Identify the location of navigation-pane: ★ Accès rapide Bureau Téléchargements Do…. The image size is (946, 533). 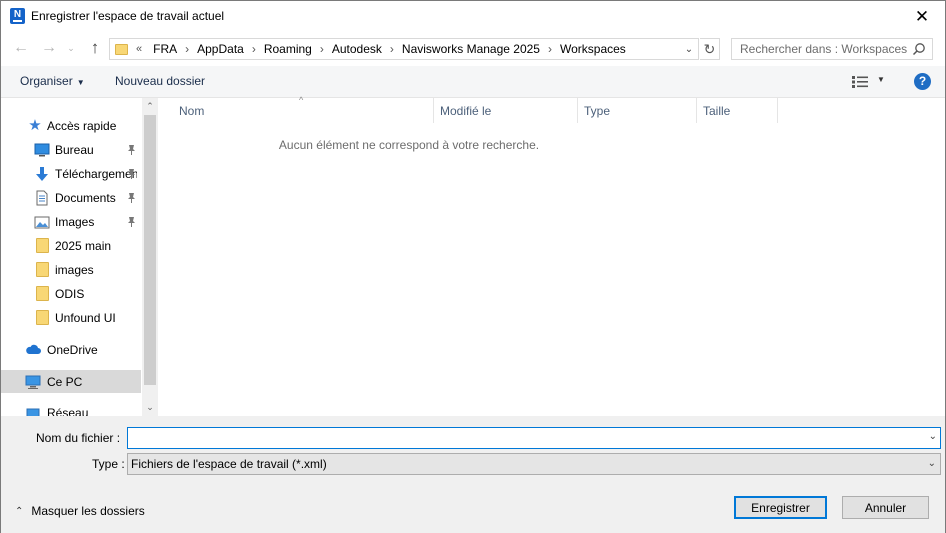
(79, 257).